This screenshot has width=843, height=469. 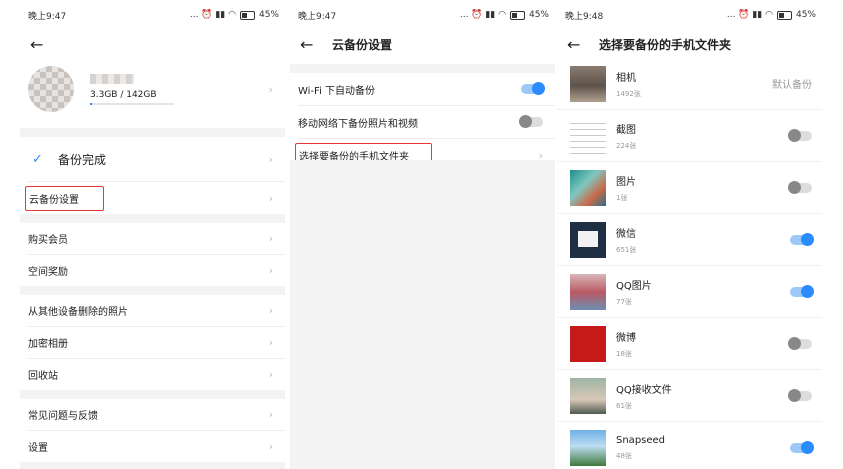 What do you see at coordinates (64, 198) in the screenshot?
I see `menu-label-highlighted: 云备份设置` at bounding box center [64, 198].